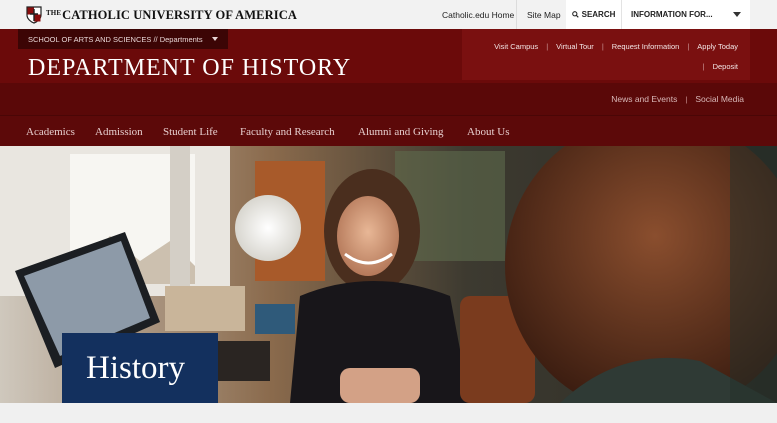  I want to click on virtual-tour-link: Virtual Tour, so click(575, 46).